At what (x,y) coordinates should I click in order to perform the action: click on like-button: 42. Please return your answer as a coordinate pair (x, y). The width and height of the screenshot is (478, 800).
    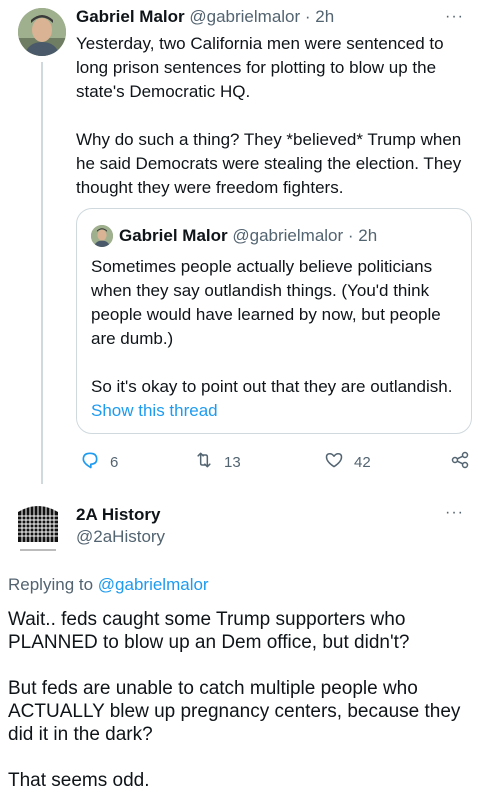
    Looking at the image, I should click on (347, 462).